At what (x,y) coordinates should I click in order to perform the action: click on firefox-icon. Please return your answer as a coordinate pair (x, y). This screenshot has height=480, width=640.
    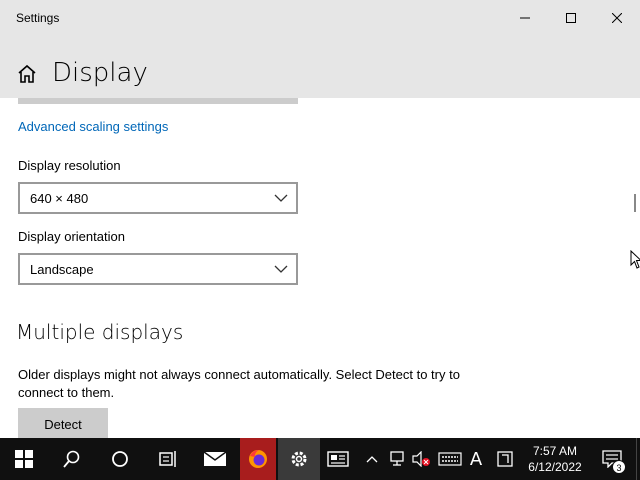
    Looking at the image, I should click on (258, 459).